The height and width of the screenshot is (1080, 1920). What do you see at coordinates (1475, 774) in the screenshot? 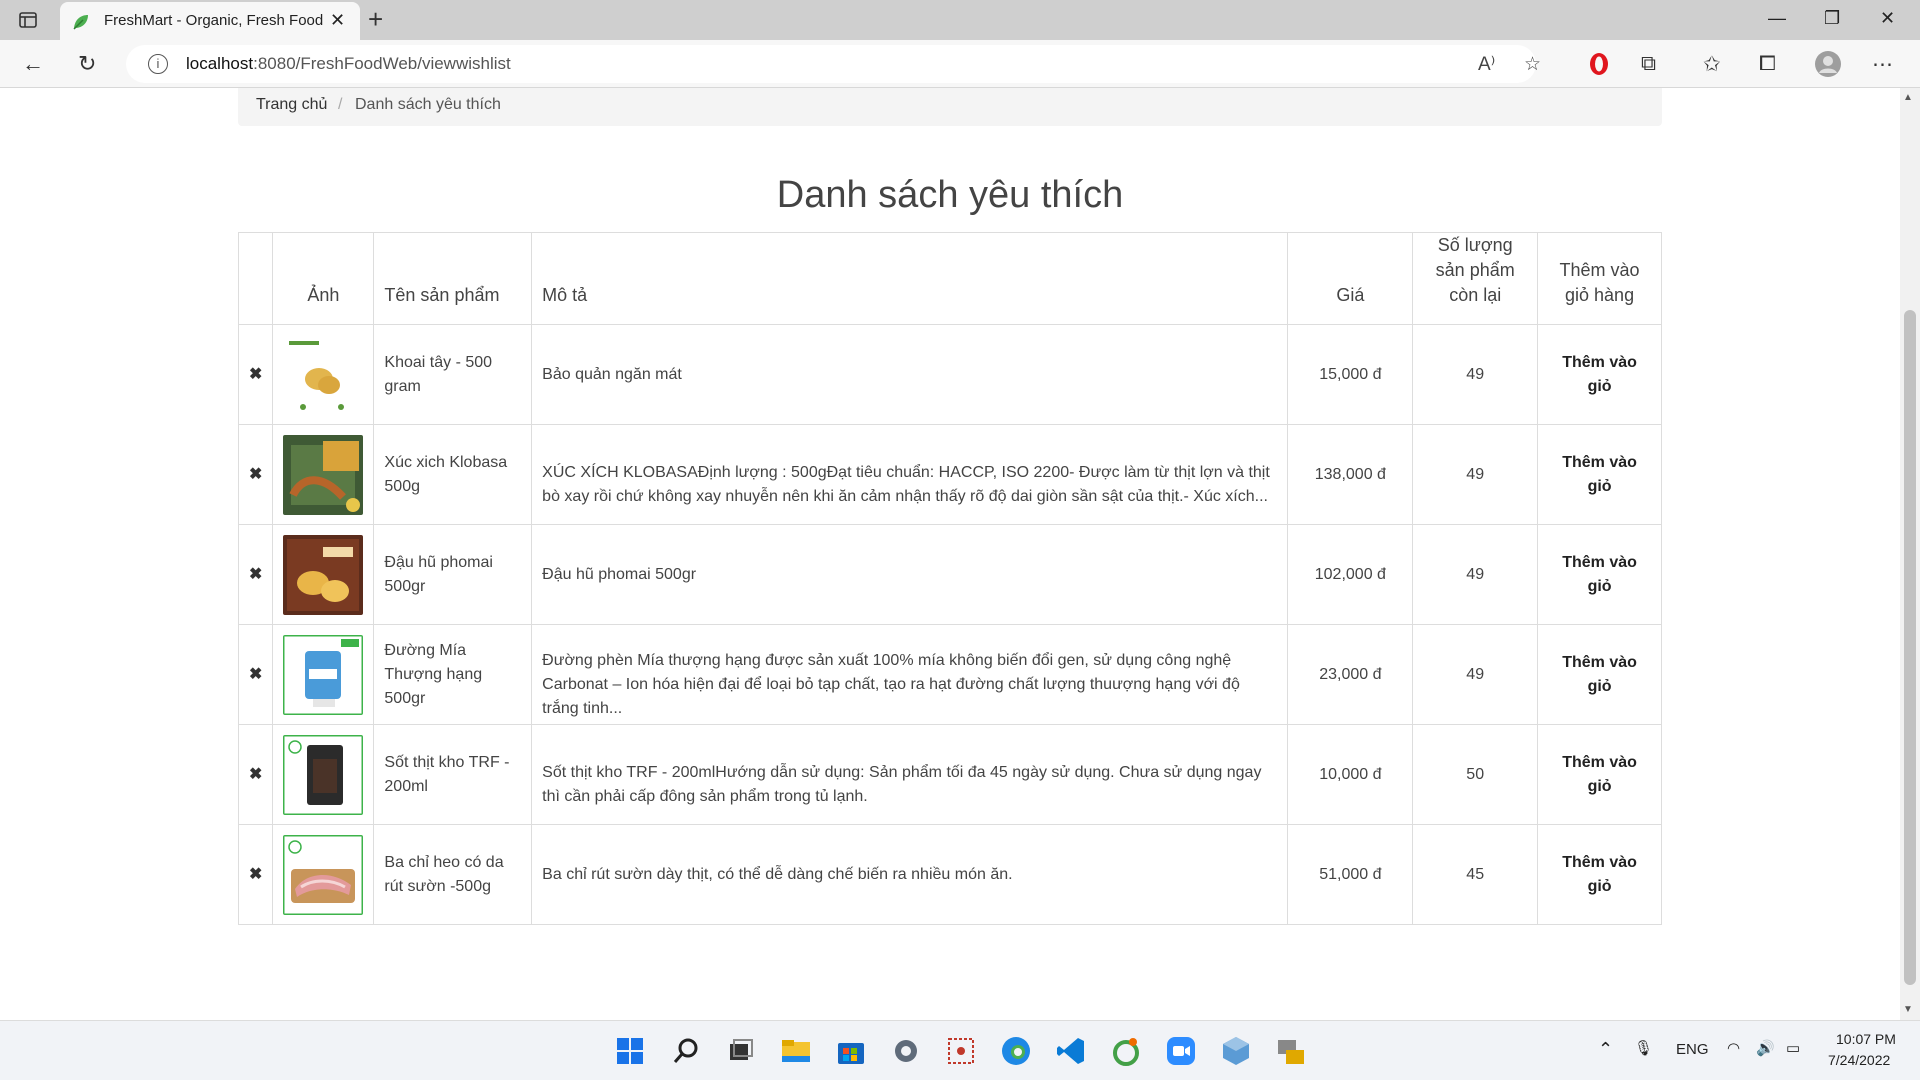
I see `product-quantity: 50` at bounding box center [1475, 774].